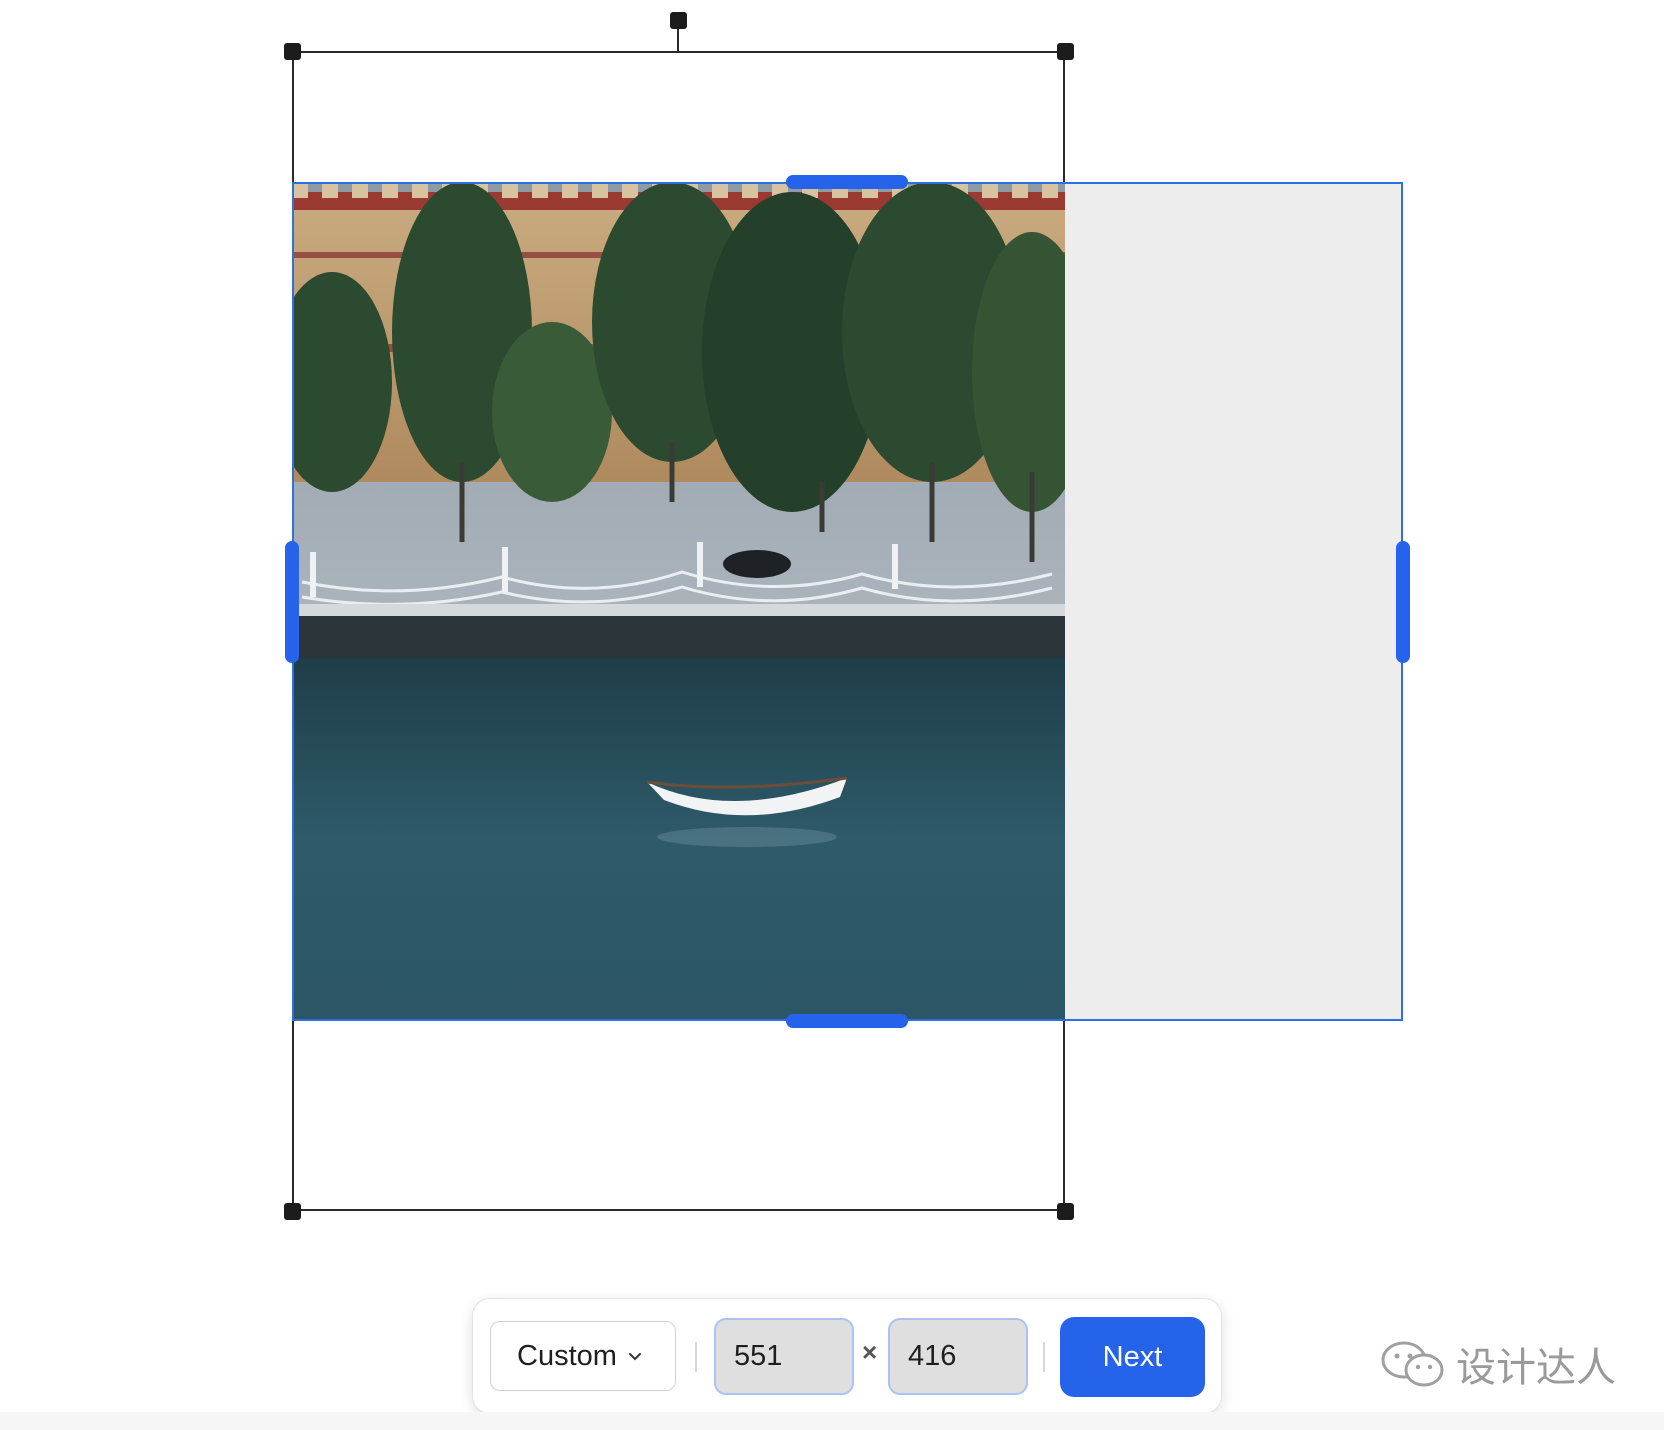  I want to click on chevron-down-icon, so click(634, 1357).